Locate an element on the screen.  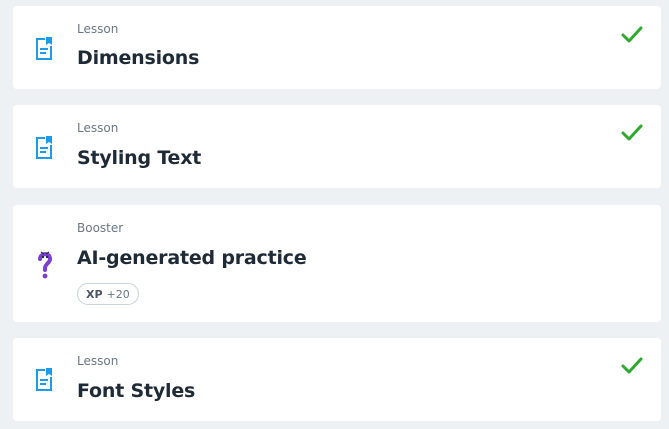
item-title: Font Styles is located at coordinates (136, 391).